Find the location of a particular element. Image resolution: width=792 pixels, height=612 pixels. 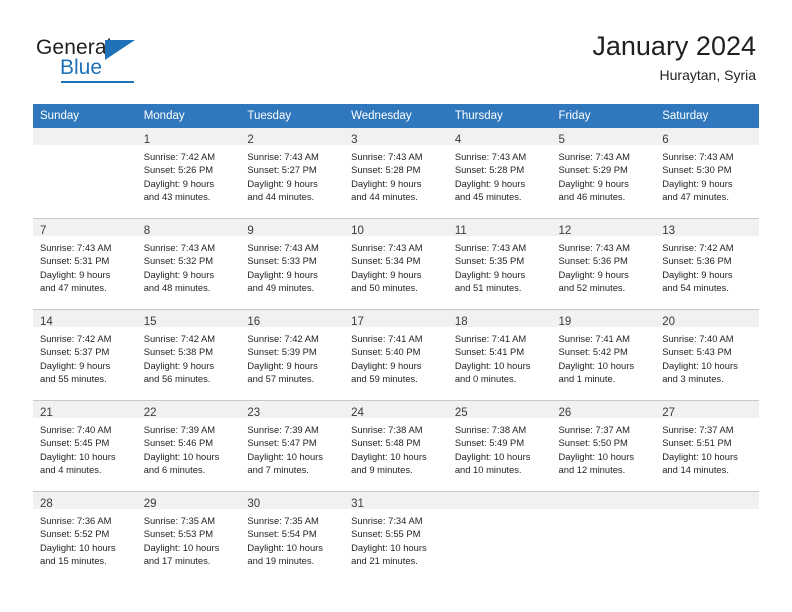

sunrise-line: Sunrise: 7:41 AM is located at coordinates (387, 338).